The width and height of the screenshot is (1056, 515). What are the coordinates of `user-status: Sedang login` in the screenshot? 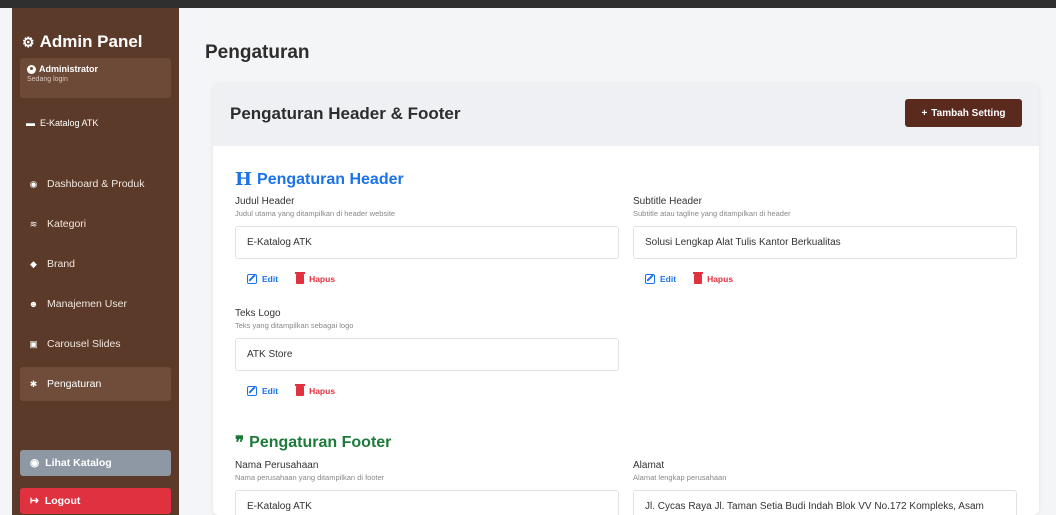 It's located at (47, 79).